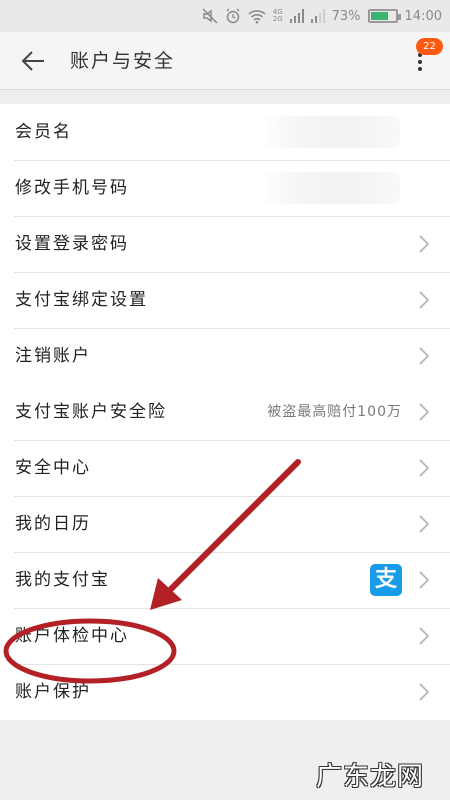 This screenshot has width=450, height=800. I want to click on notification-badge: 22, so click(429, 46).